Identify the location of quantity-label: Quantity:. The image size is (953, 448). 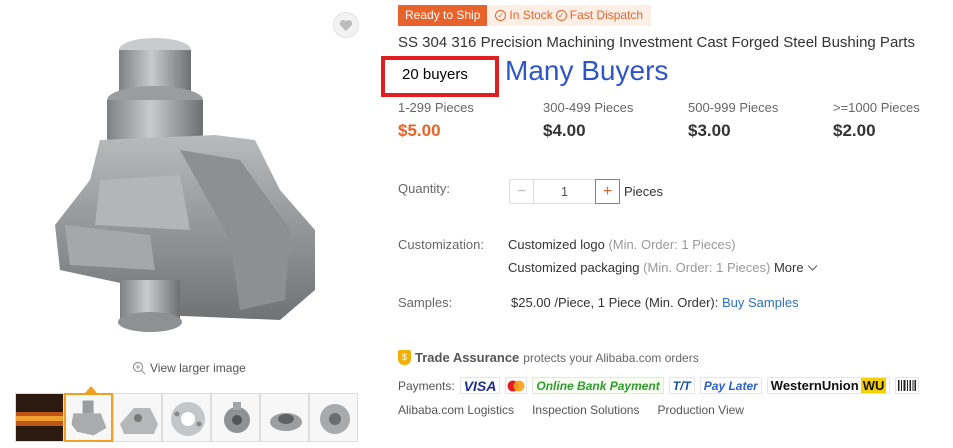
(424, 188).